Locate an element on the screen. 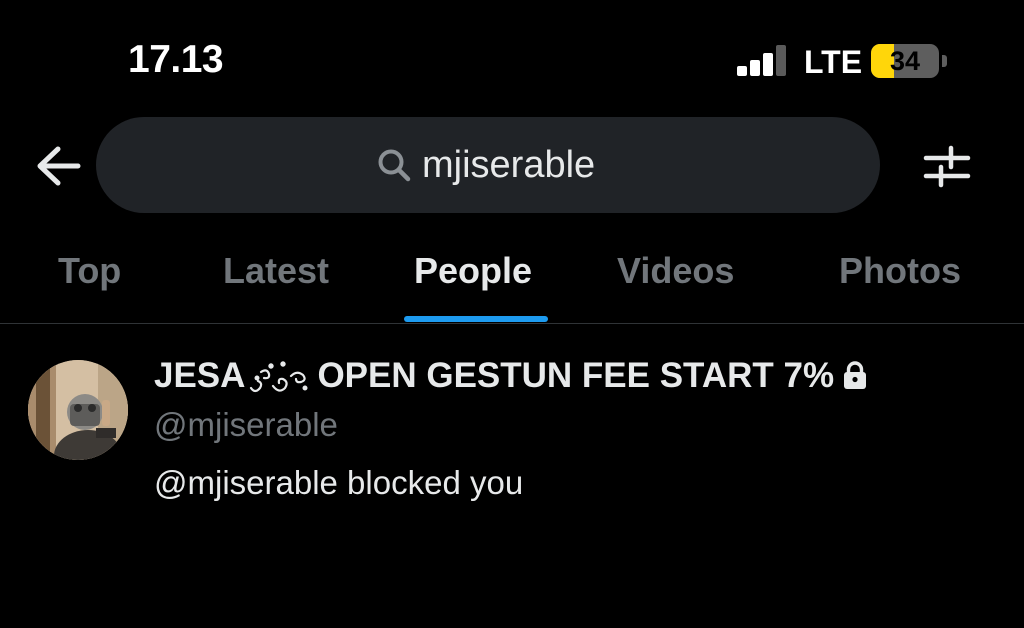  active-tab-indicator is located at coordinates (476, 319).